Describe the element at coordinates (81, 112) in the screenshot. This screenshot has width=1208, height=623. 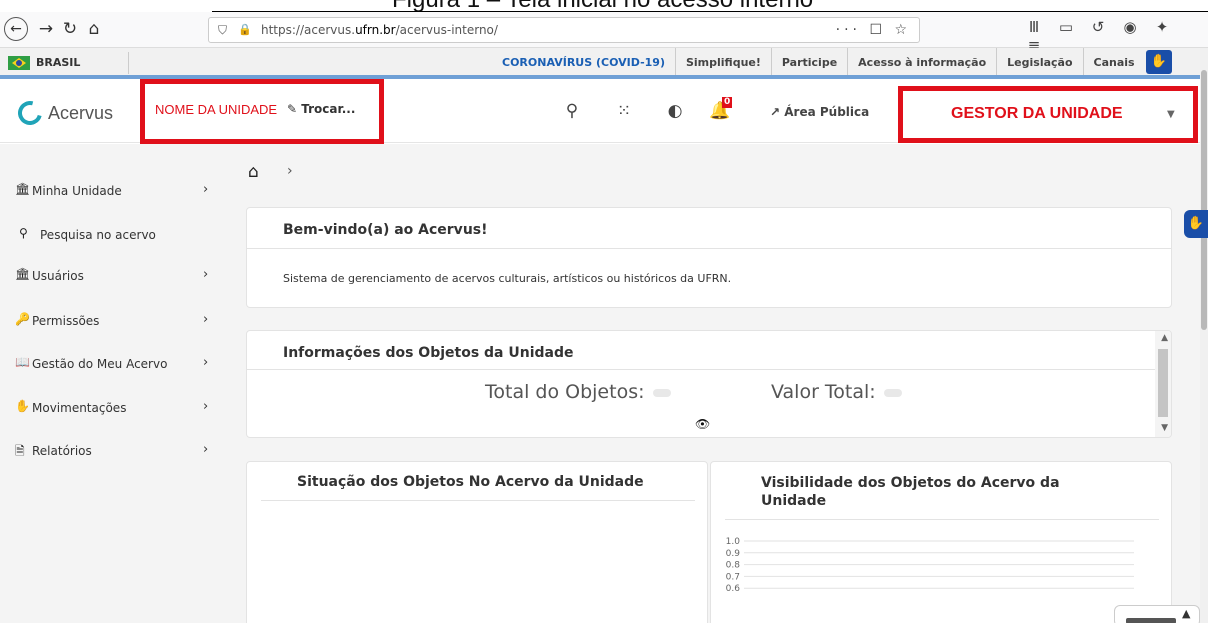
I see `app-name: Acervus` at that location.